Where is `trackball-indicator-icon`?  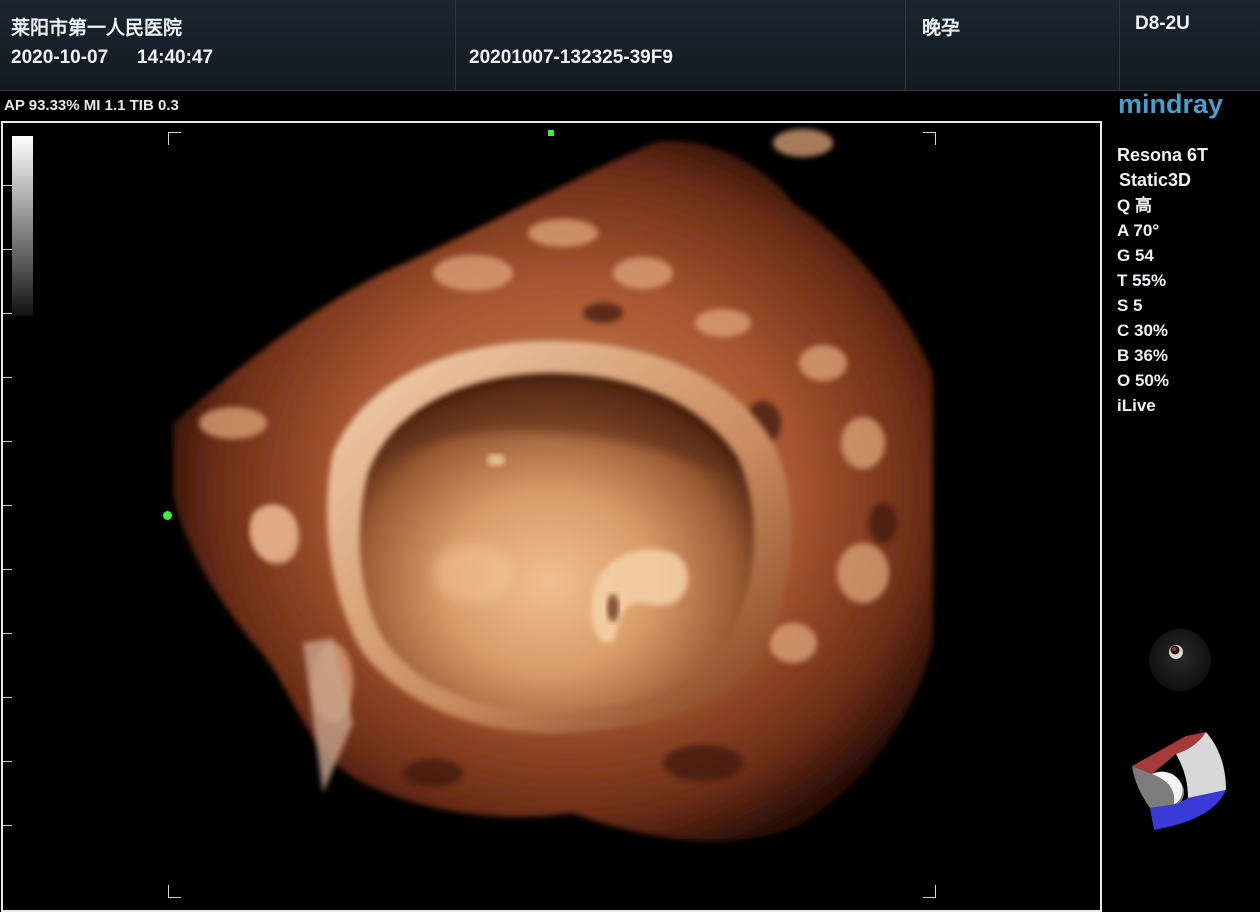
trackball-indicator-icon is located at coordinates (1176, 652).